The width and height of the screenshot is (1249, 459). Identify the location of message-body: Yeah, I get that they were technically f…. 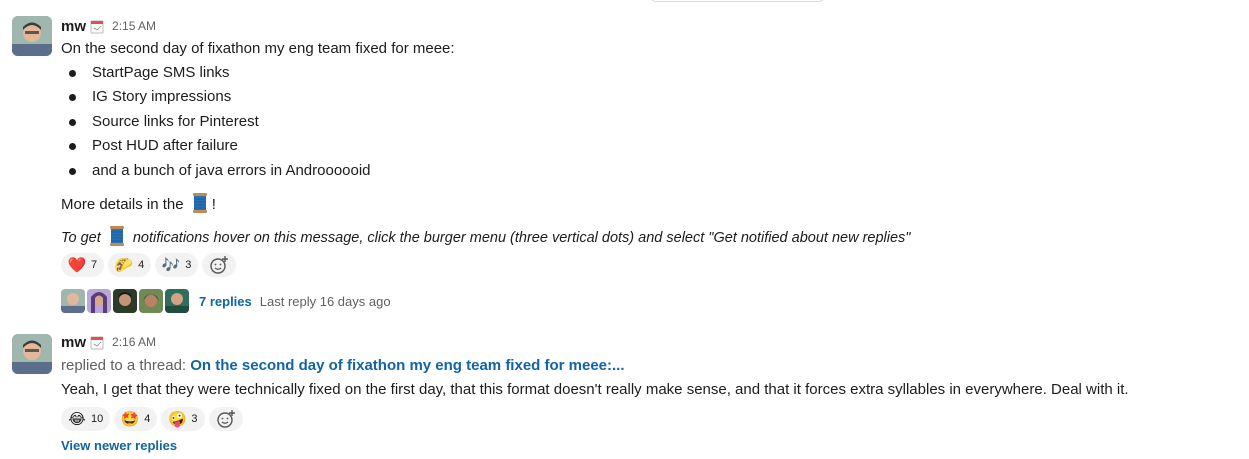
(595, 389).